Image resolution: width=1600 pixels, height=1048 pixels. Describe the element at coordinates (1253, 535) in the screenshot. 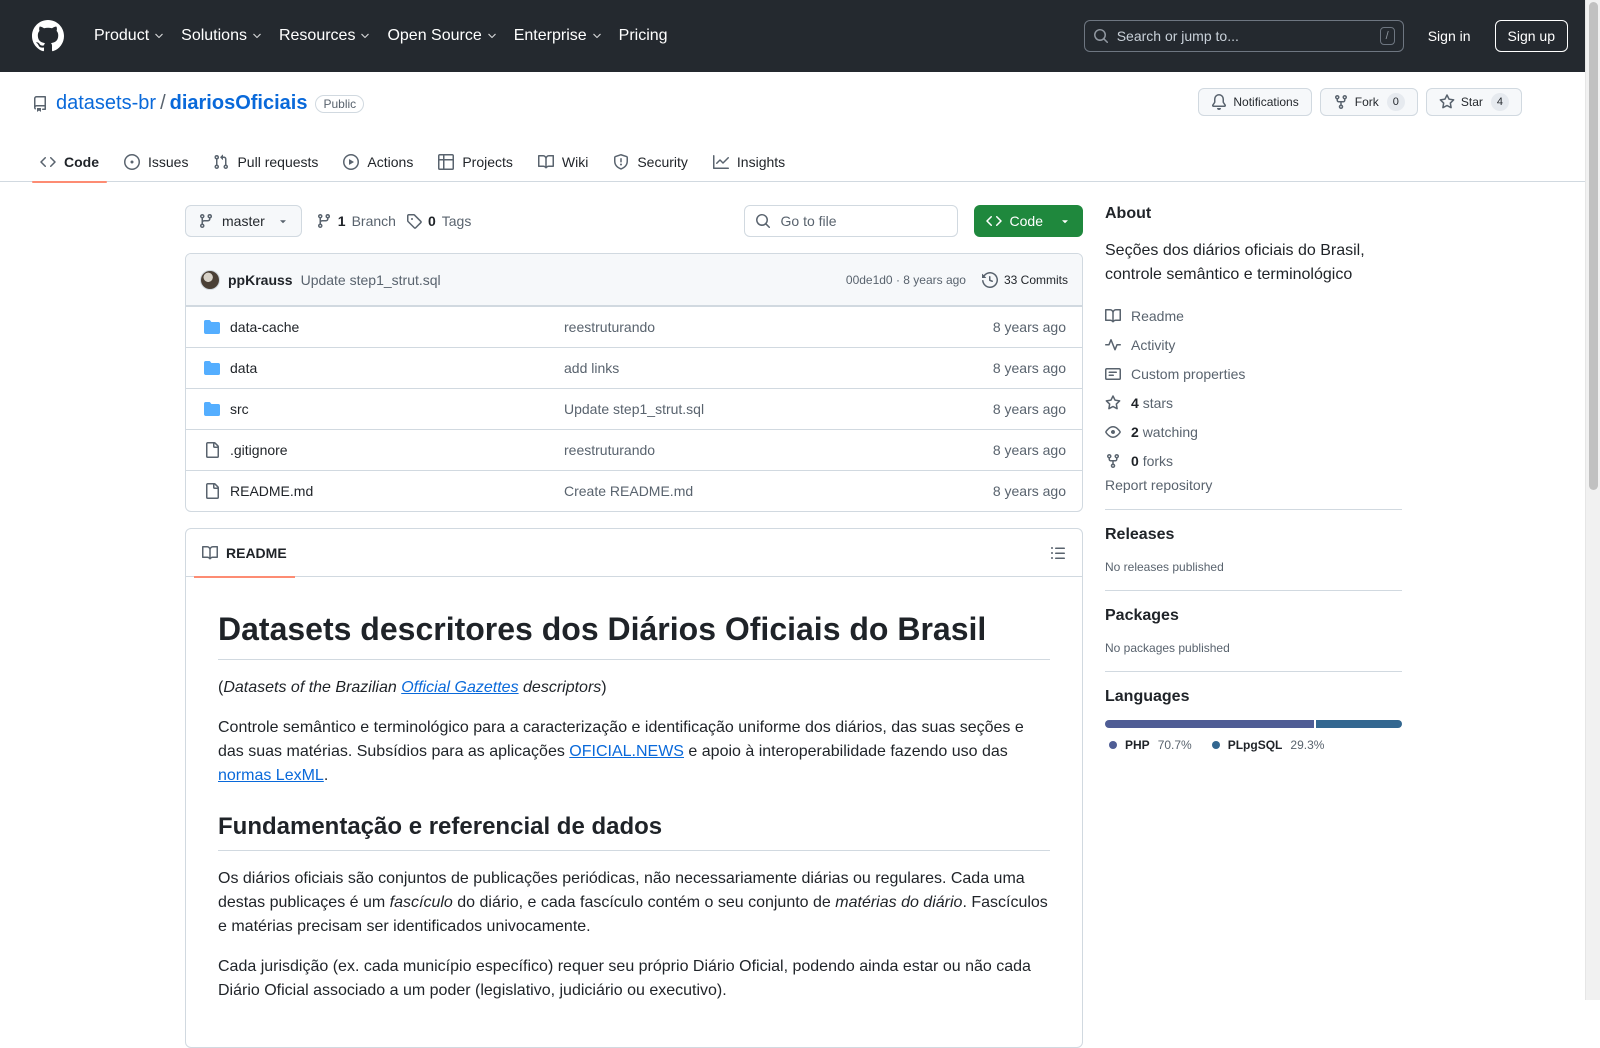

I see `releases-title: Releases` at that location.